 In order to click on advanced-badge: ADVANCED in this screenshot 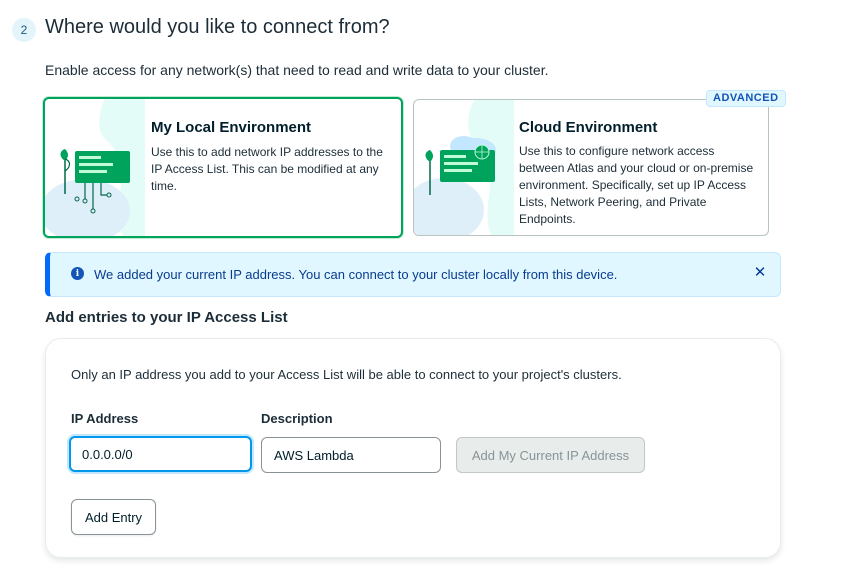, I will do `click(746, 98)`.